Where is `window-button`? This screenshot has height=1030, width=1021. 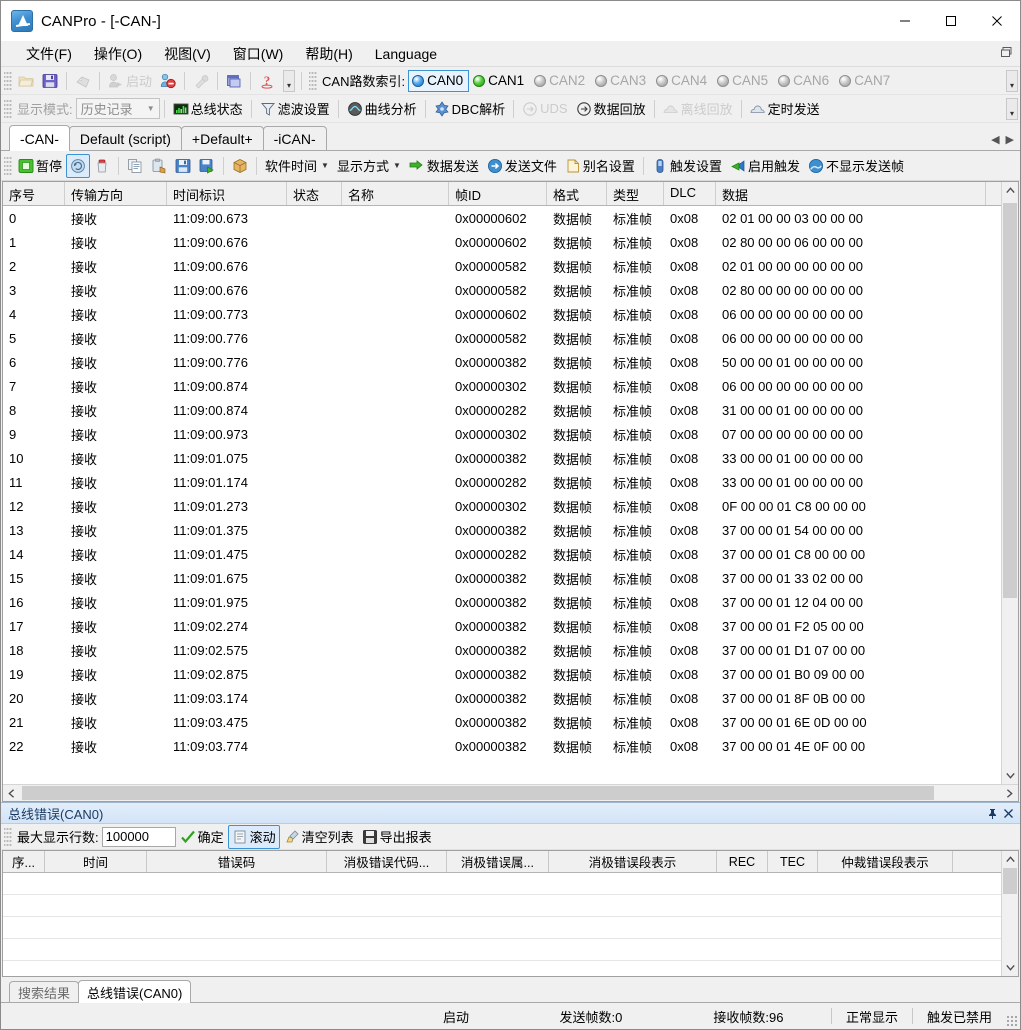 window-button is located at coordinates (234, 81).